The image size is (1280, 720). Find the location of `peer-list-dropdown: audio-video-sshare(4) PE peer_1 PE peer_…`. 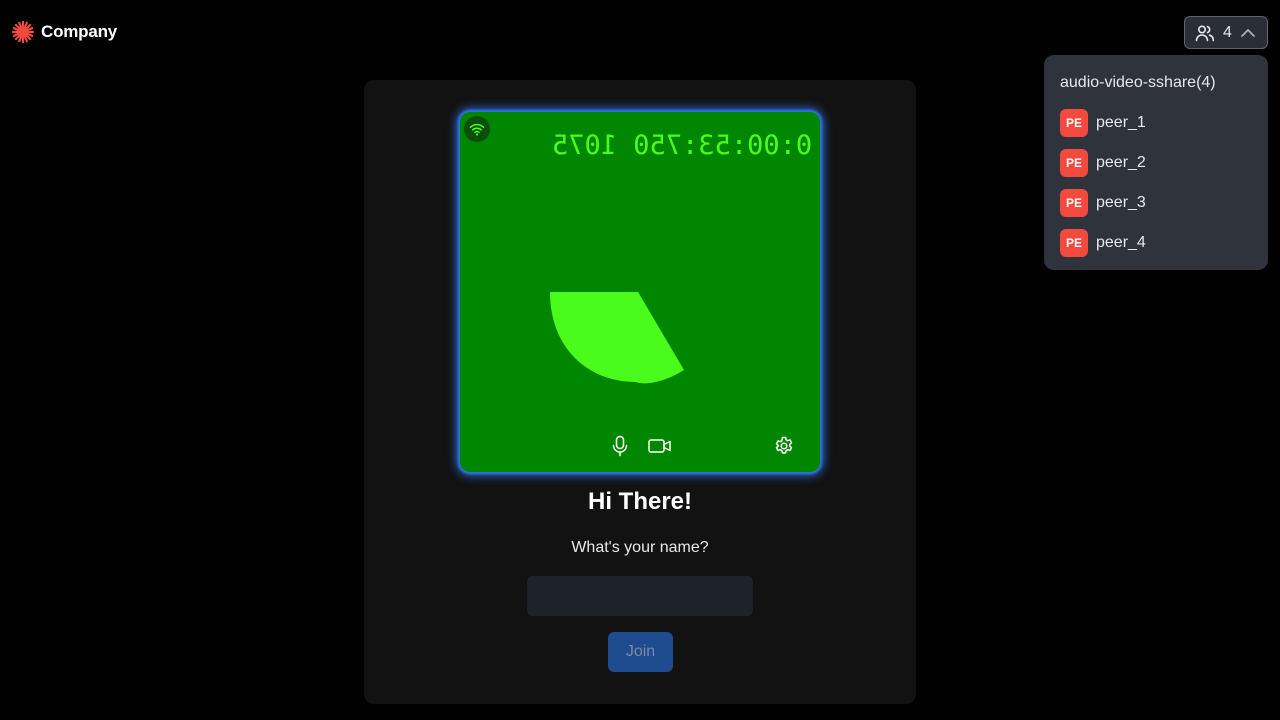

peer-list-dropdown: audio-video-sshare(4) PE peer_1 PE peer_… is located at coordinates (1156, 162).